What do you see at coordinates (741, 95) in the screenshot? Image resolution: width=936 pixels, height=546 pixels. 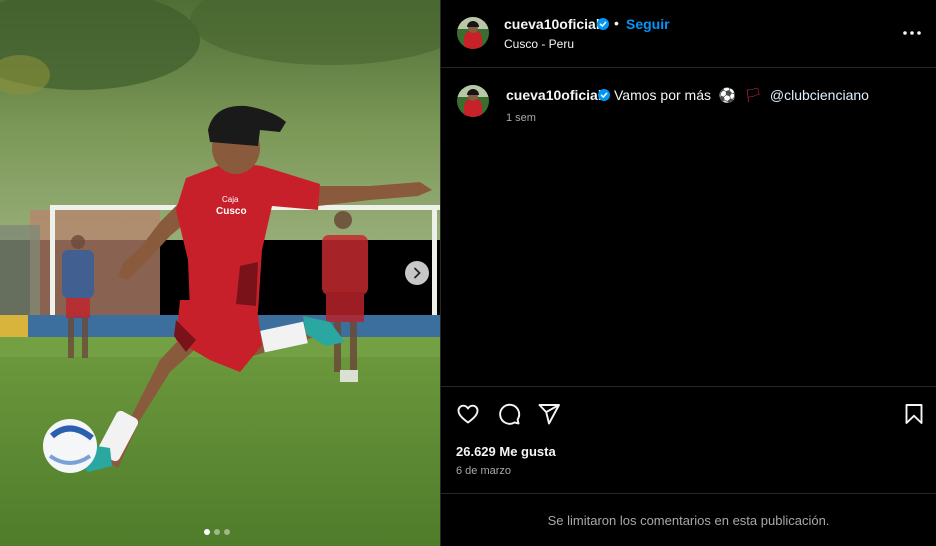 I see `caption: Vamos por más ⚽ 🏳 @clubcienciano` at bounding box center [741, 95].